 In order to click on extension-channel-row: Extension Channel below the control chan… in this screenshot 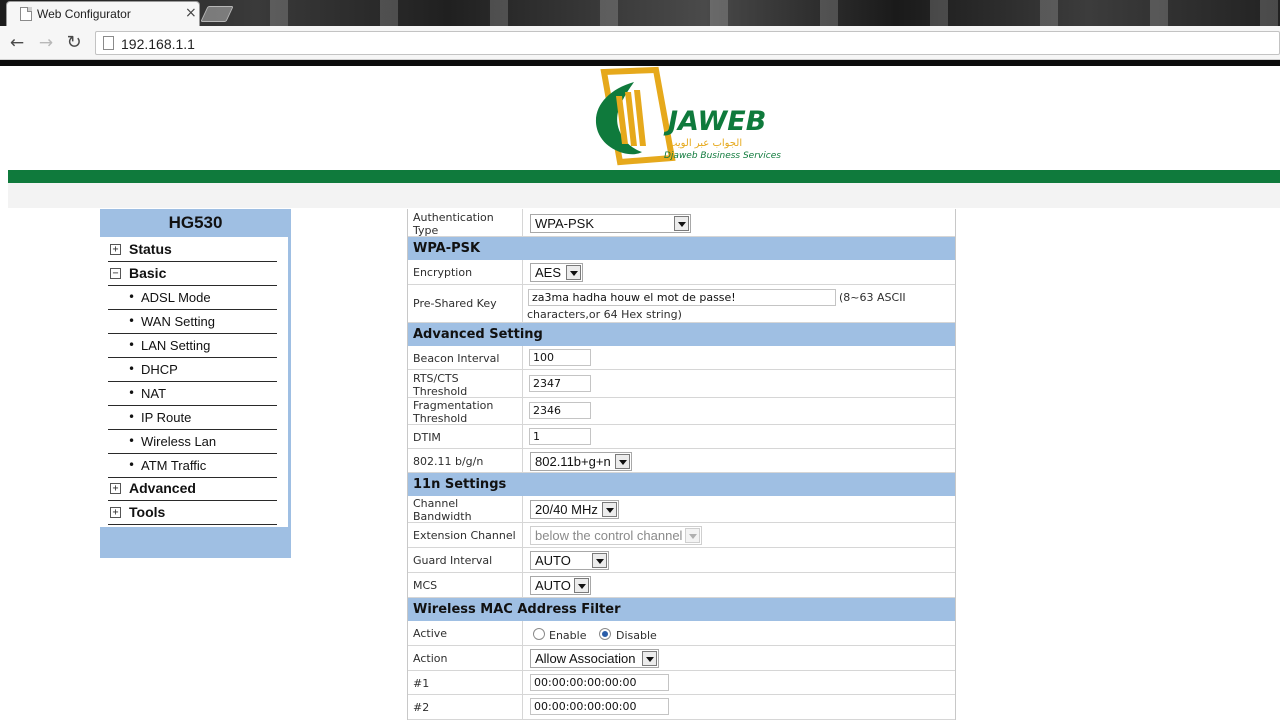, I will do `click(681, 535)`.